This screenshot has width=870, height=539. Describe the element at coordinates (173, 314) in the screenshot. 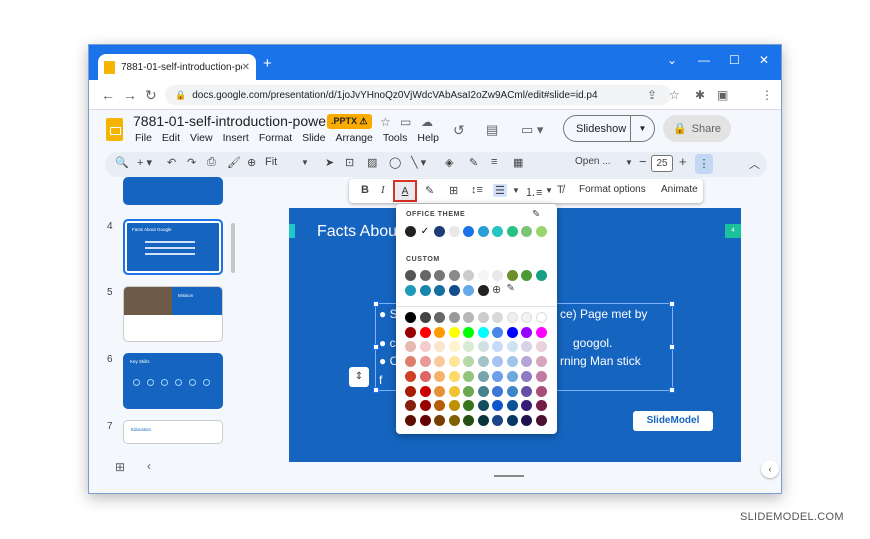

I see `slide-thumbnail-5: Mission` at that location.